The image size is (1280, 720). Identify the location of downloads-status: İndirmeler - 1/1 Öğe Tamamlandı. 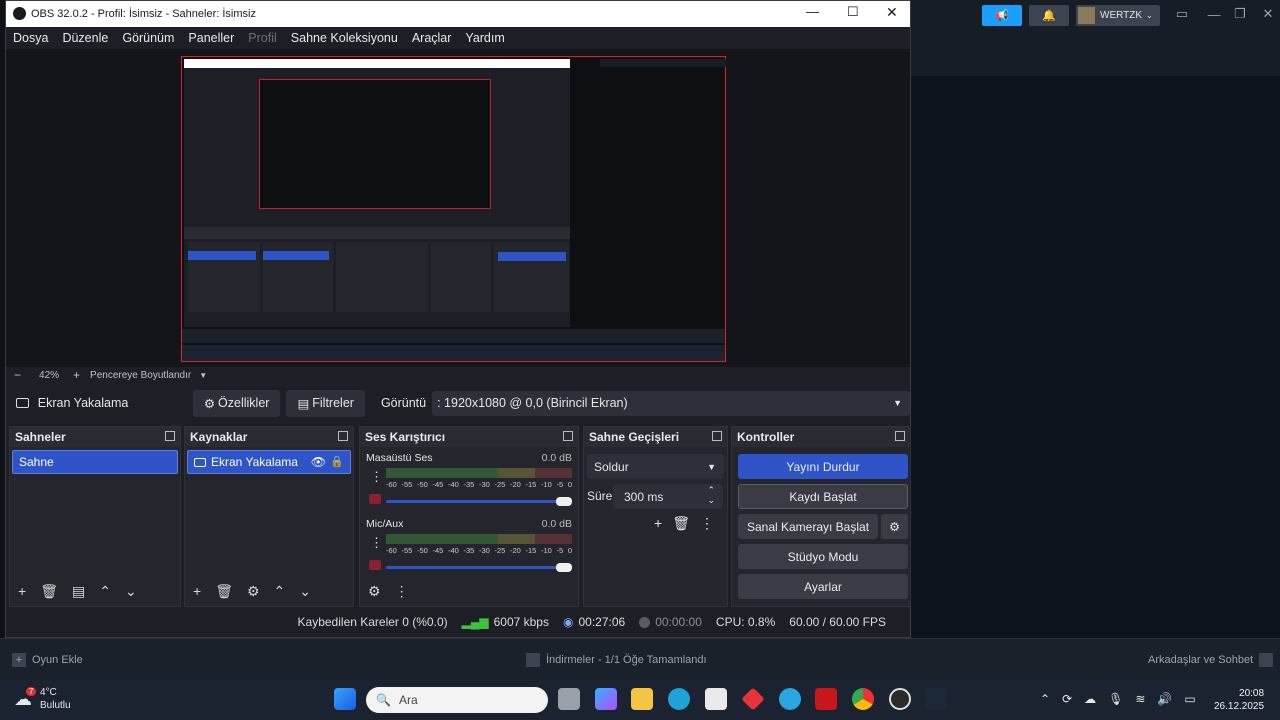
(616, 660).